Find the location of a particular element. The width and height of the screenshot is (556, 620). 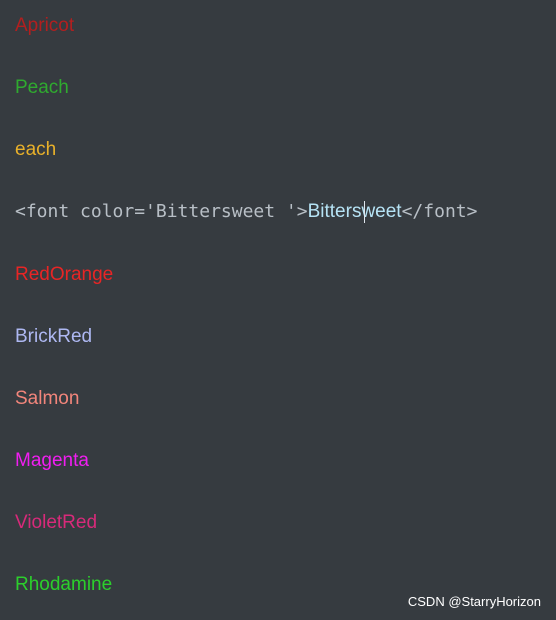

text-cursor is located at coordinates (364, 212).